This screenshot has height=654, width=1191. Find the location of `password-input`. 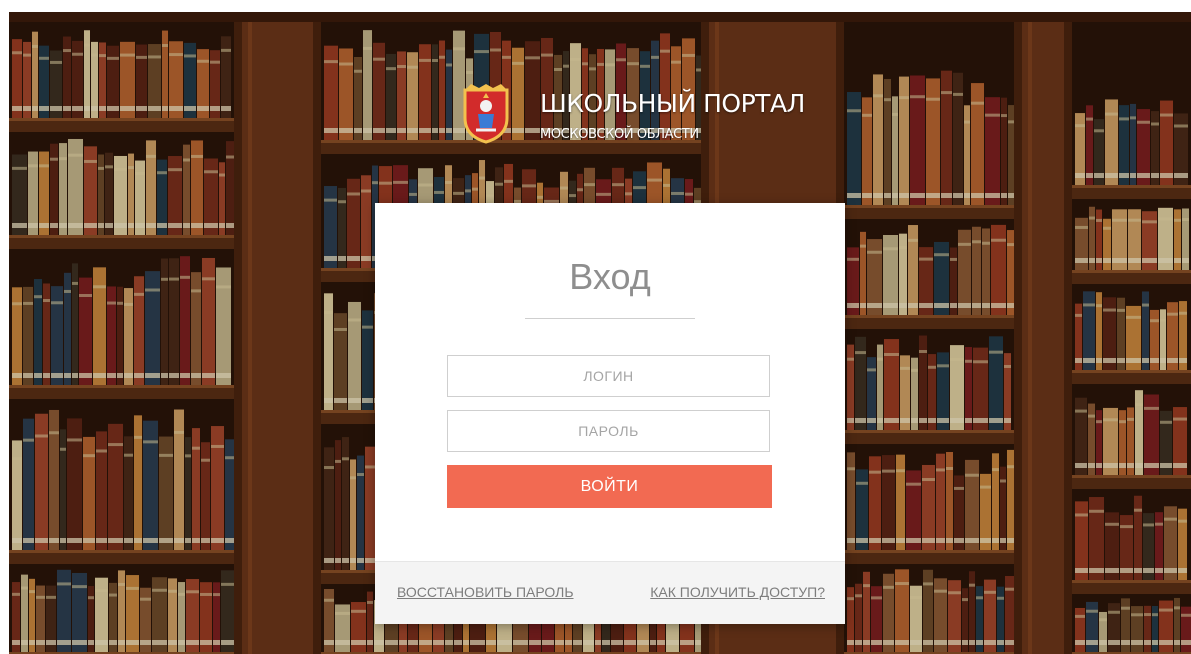

password-input is located at coordinates (608, 431).